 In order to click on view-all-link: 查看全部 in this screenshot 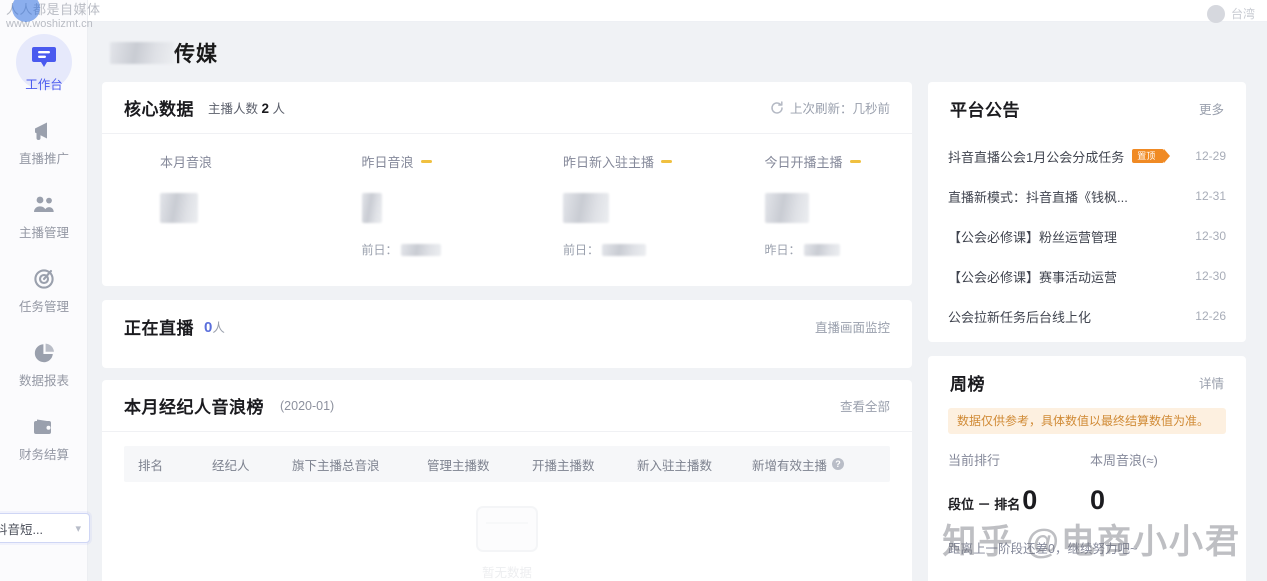, I will do `click(865, 405)`.